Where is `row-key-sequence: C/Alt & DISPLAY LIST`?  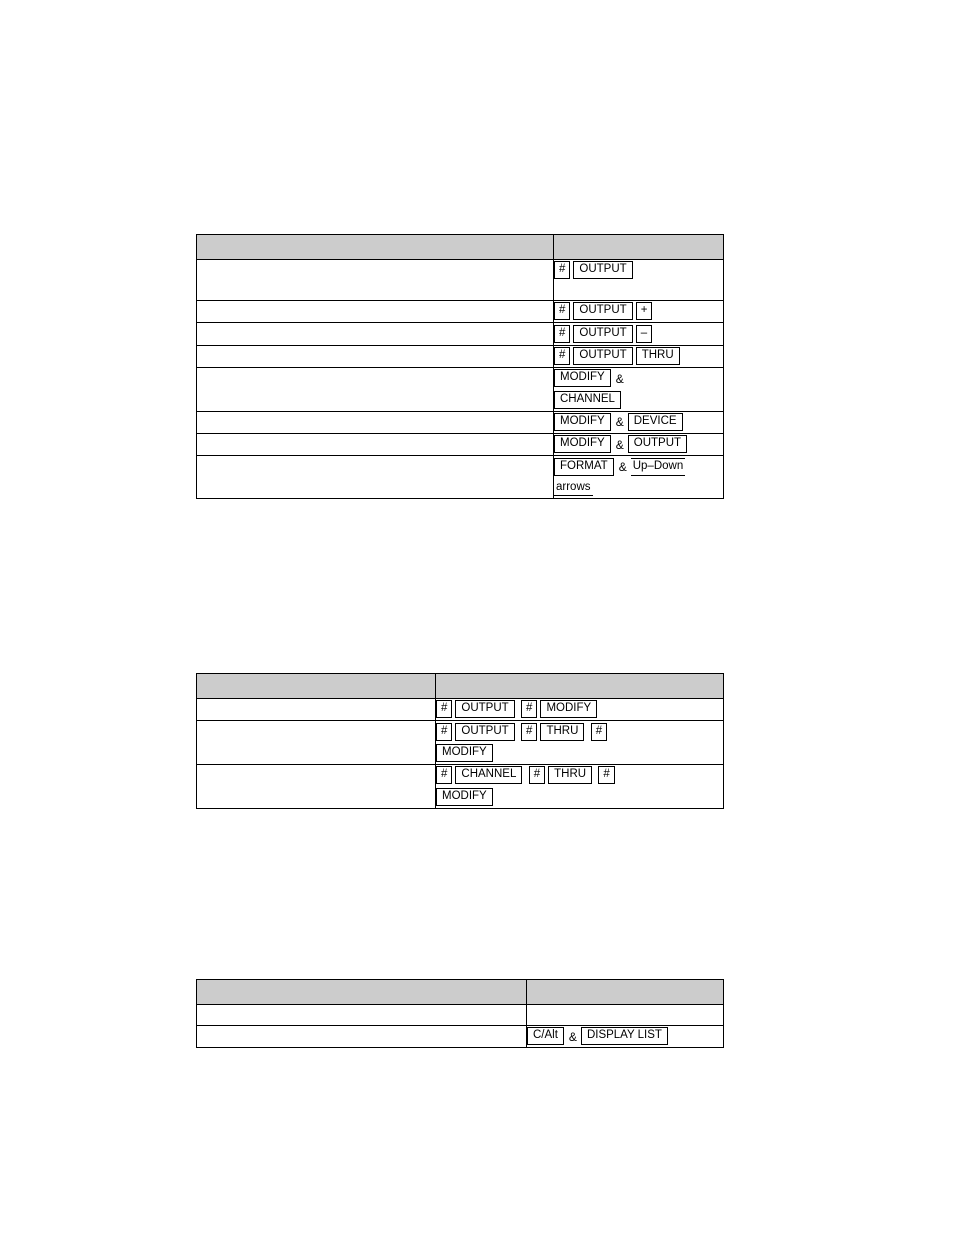
row-key-sequence: C/Alt & DISPLAY LIST is located at coordinates (625, 1036).